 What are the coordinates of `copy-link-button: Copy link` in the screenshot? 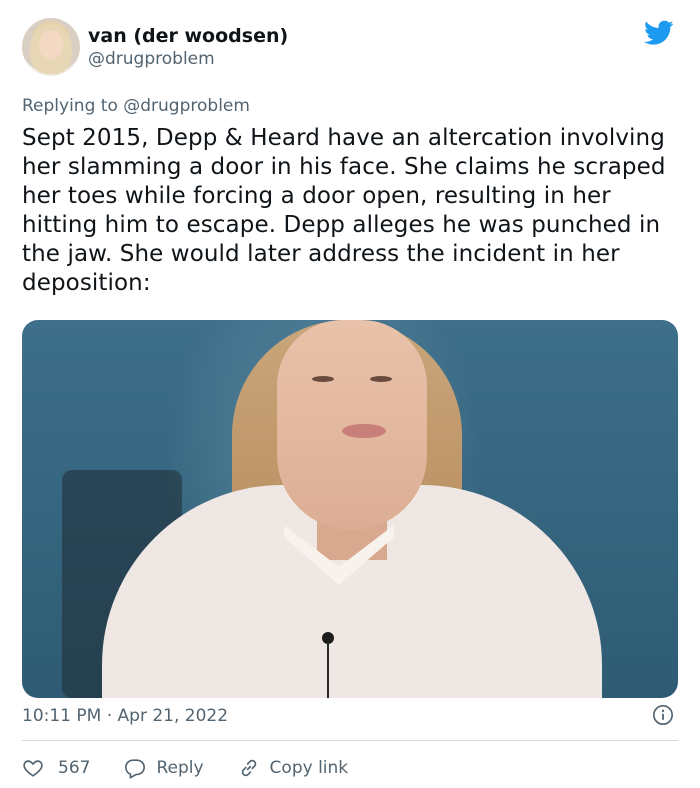 It's located at (293, 768).